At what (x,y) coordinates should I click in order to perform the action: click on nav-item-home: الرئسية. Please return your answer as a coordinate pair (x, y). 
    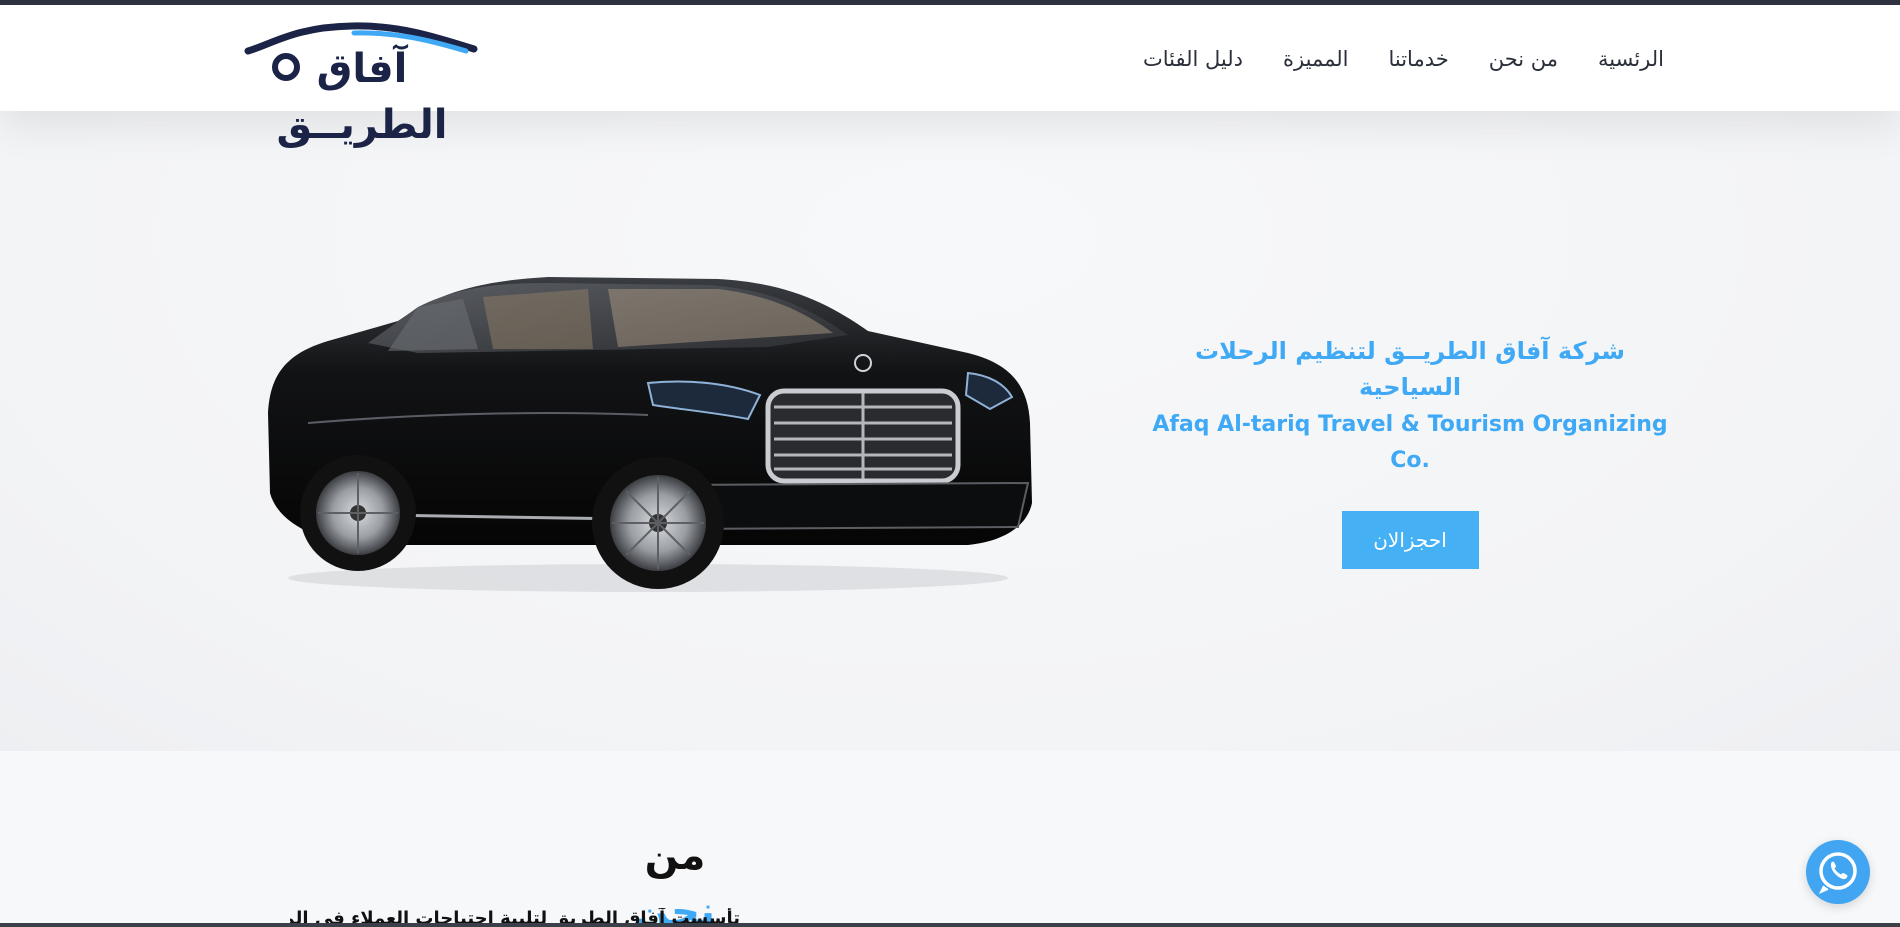
    Looking at the image, I should click on (1621, 59).